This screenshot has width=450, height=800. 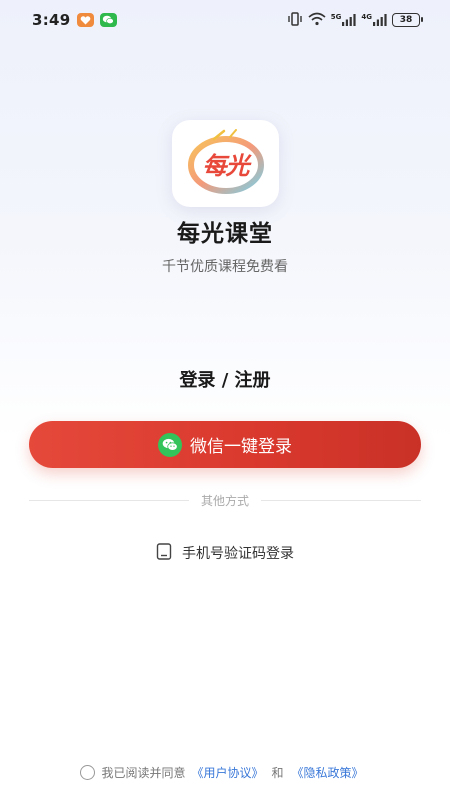 What do you see at coordinates (108, 20) in the screenshot?
I see `wechat-notification-icon` at bounding box center [108, 20].